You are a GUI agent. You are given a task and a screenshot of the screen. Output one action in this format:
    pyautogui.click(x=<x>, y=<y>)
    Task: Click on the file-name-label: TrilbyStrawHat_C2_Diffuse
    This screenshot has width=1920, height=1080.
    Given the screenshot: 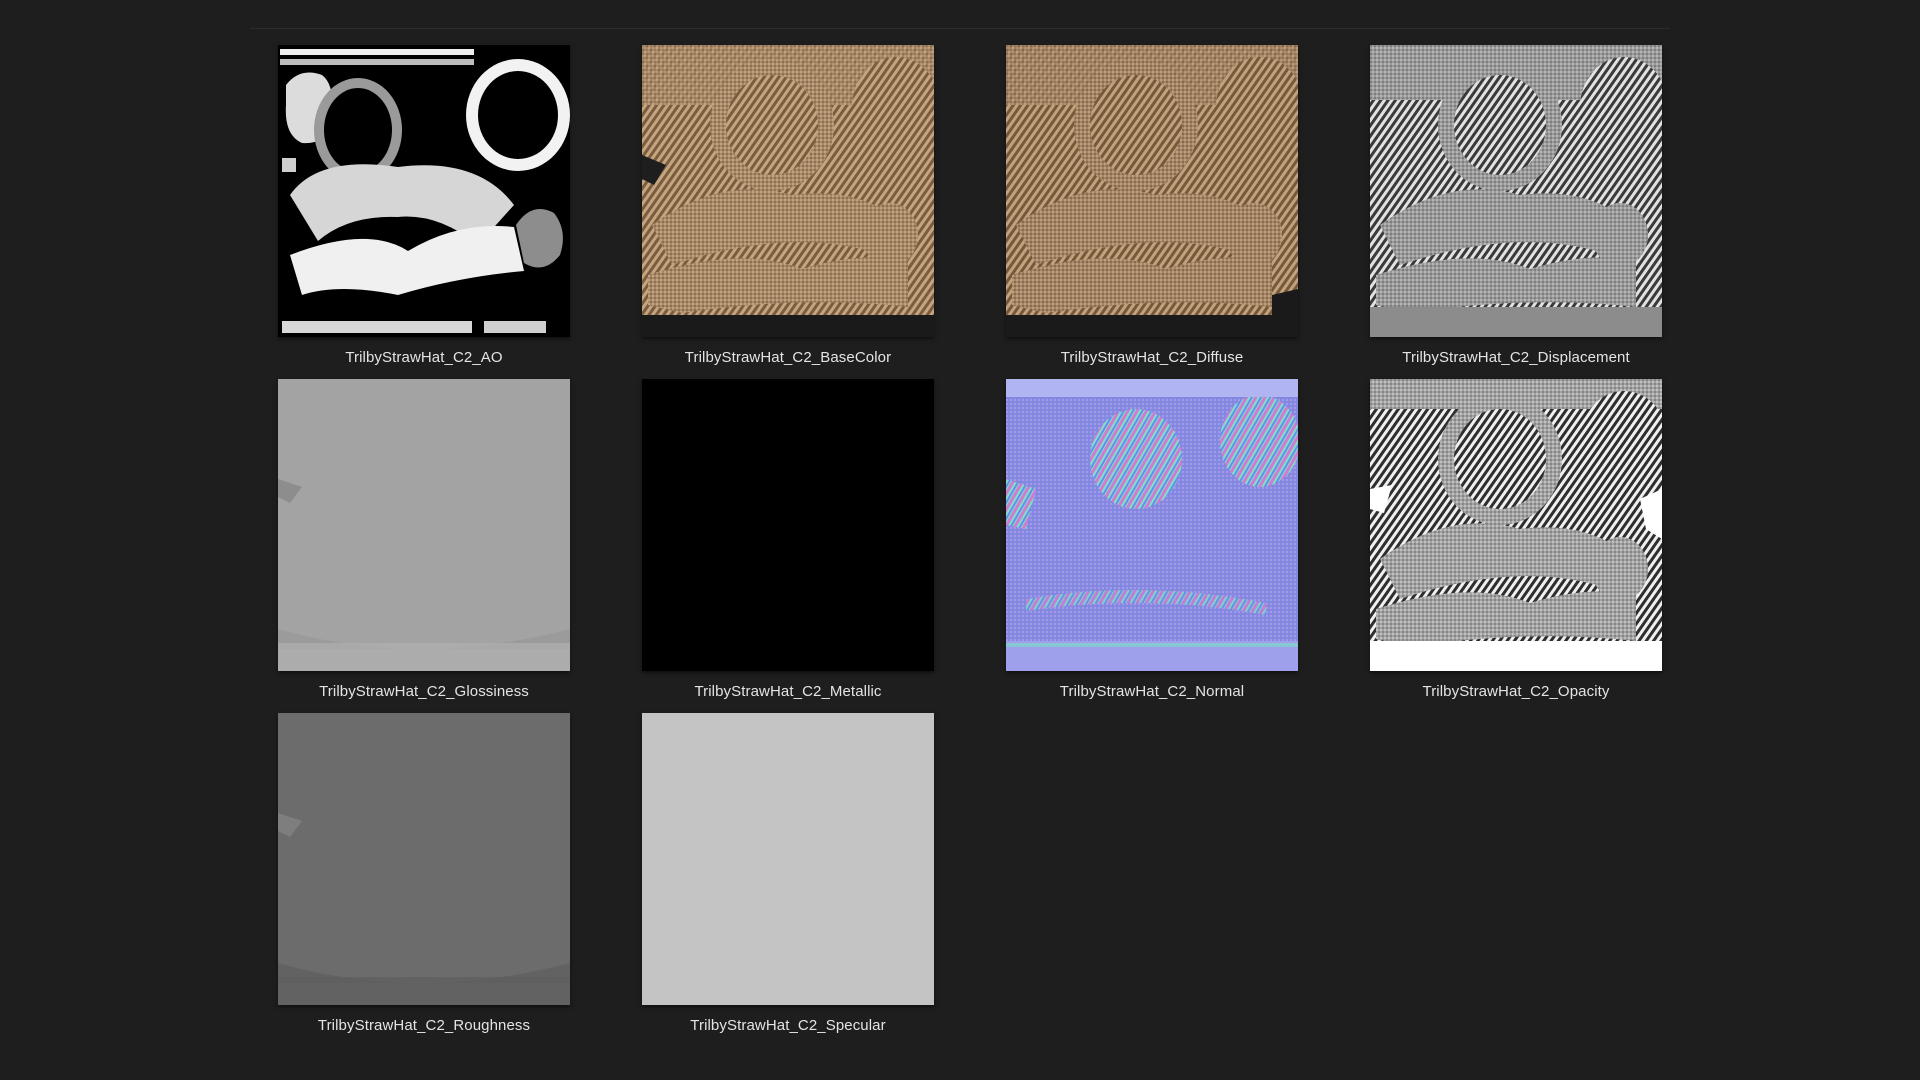 What is the action you would take?
    pyautogui.click(x=1152, y=357)
    